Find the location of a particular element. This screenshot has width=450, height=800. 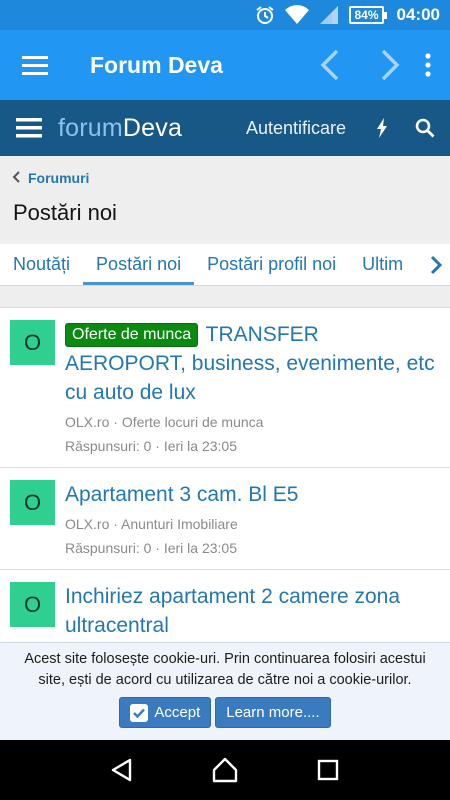

tab-postari-noi: Postări noi is located at coordinates (139, 264).